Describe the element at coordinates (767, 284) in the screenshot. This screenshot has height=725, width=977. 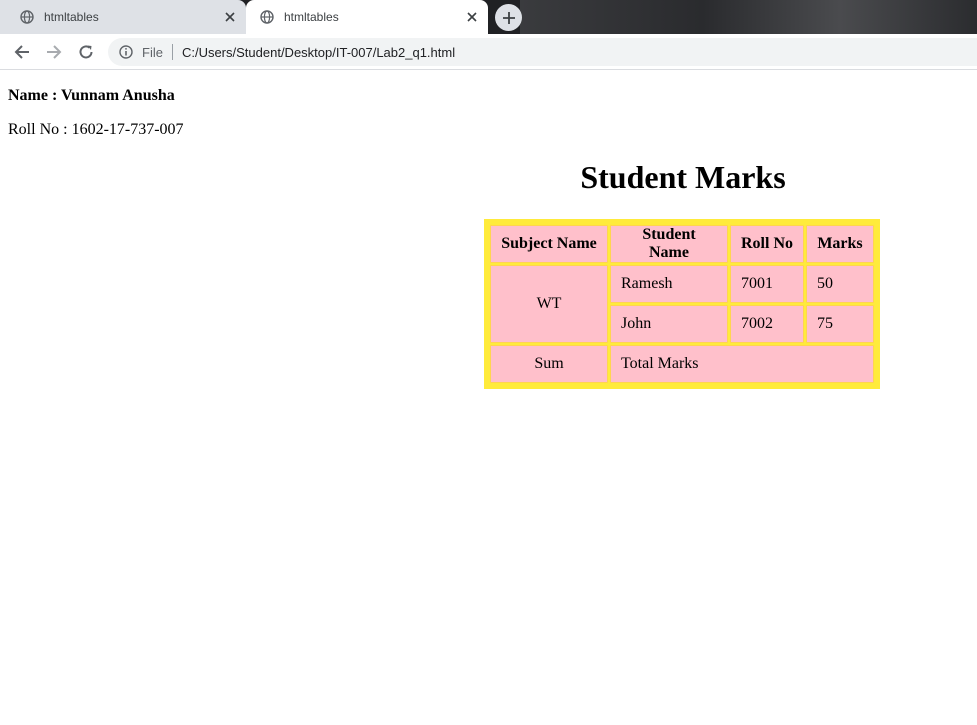
I see `roll-no-cell: 7001` at that location.